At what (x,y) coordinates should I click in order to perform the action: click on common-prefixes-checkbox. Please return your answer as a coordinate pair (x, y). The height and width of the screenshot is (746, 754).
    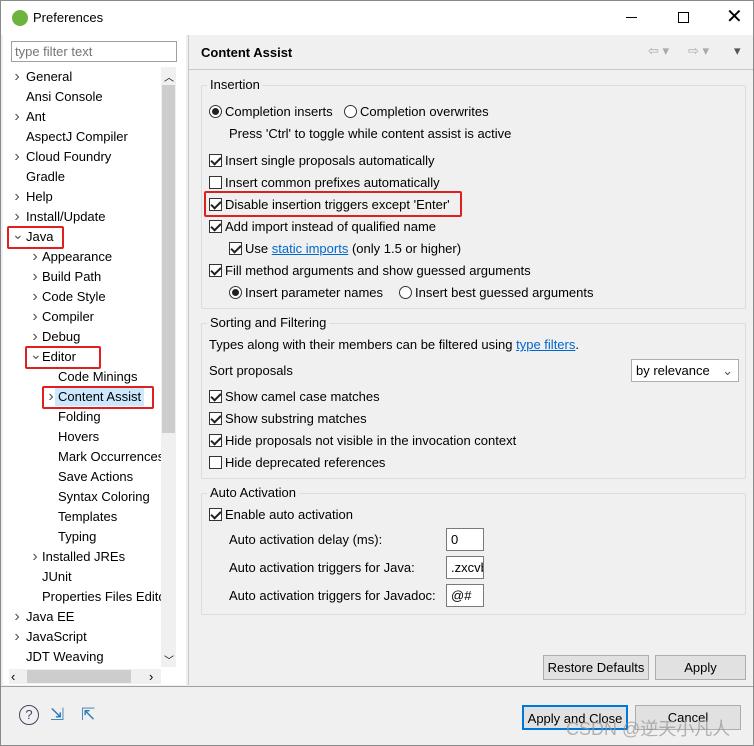
    Looking at the image, I should click on (215, 182).